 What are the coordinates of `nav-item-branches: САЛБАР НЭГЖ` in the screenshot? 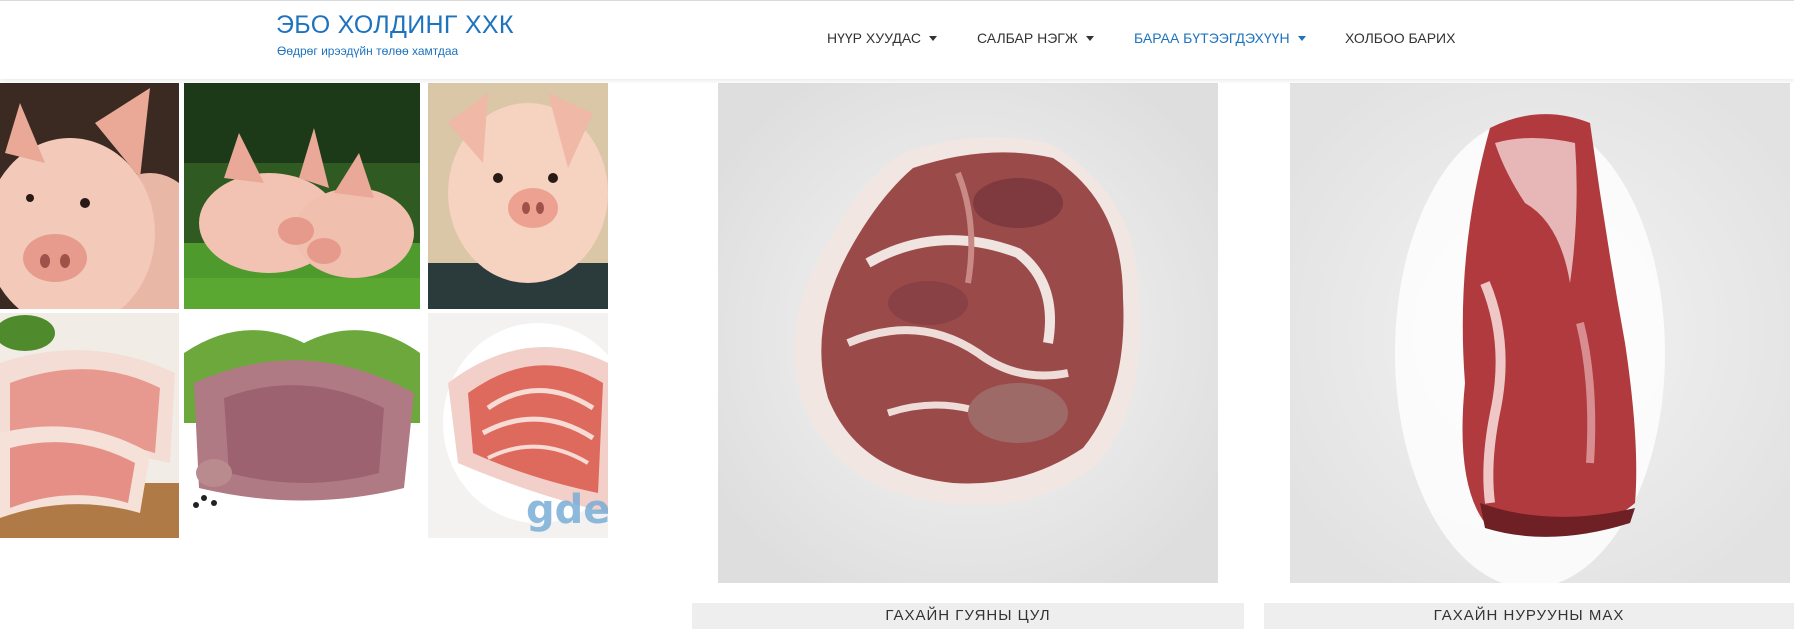 It's located at (1035, 38).